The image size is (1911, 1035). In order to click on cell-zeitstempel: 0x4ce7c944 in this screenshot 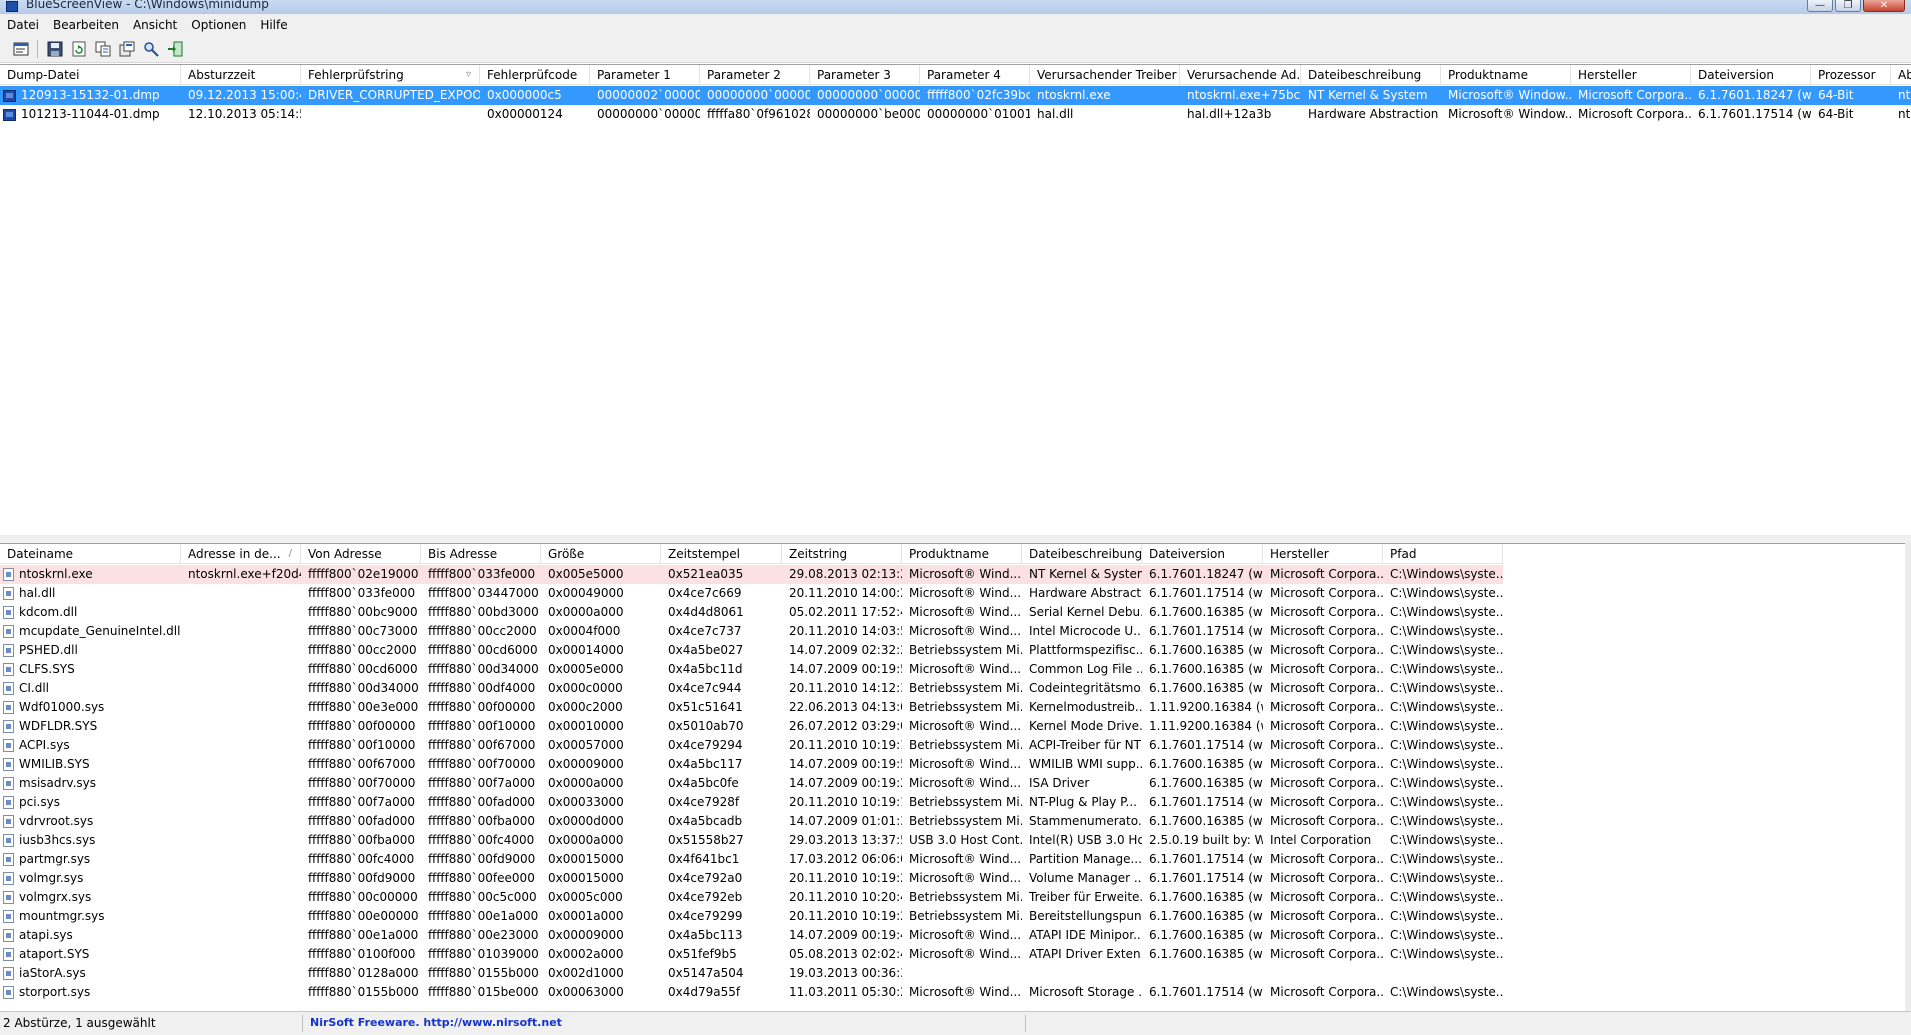, I will do `click(705, 688)`.